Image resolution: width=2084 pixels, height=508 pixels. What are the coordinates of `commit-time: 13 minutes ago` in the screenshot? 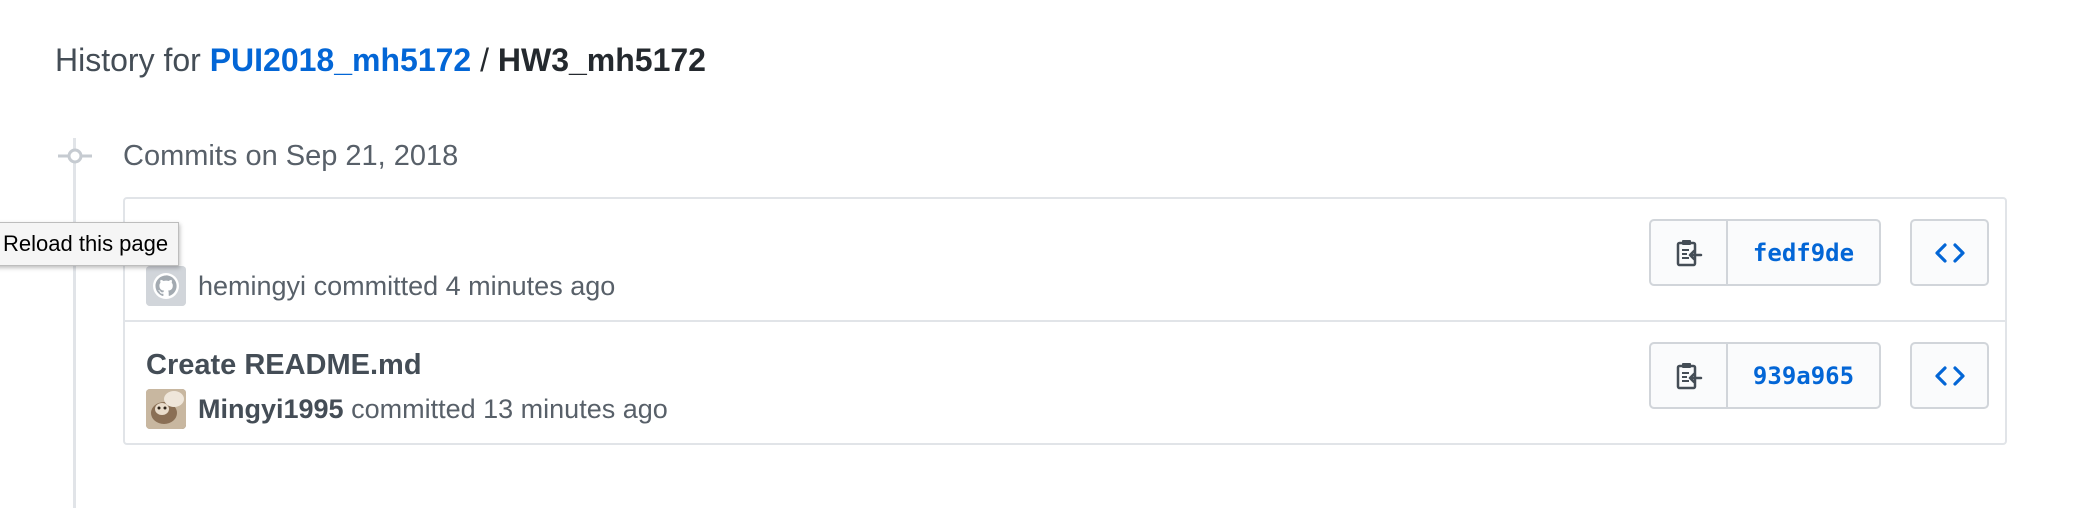 It's located at (575, 409).